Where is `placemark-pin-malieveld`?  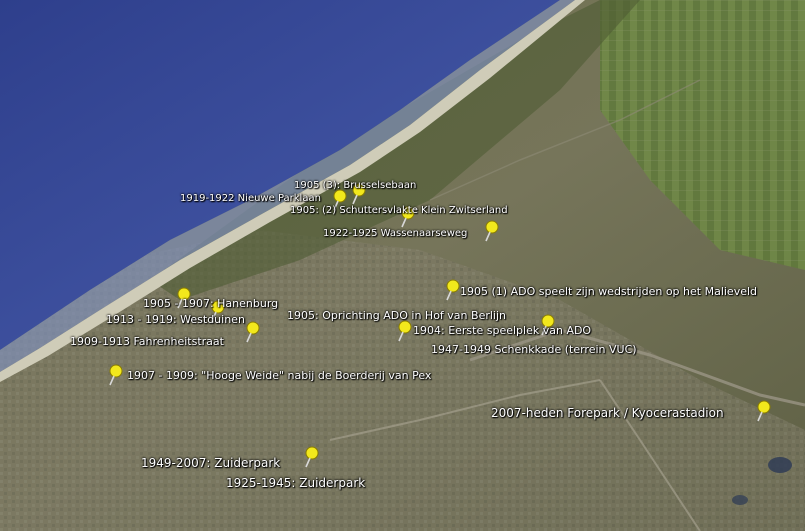 placemark-pin-malieveld is located at coordinates (452, 290).